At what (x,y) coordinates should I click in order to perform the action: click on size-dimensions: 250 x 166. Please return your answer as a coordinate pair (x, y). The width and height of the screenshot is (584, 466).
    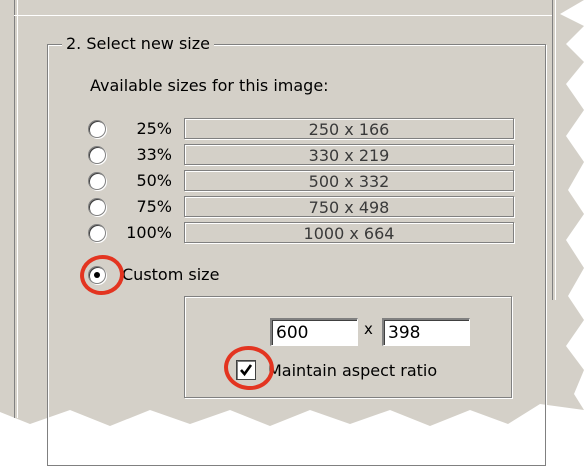
    Looking at the image, I should click on (349, 128).